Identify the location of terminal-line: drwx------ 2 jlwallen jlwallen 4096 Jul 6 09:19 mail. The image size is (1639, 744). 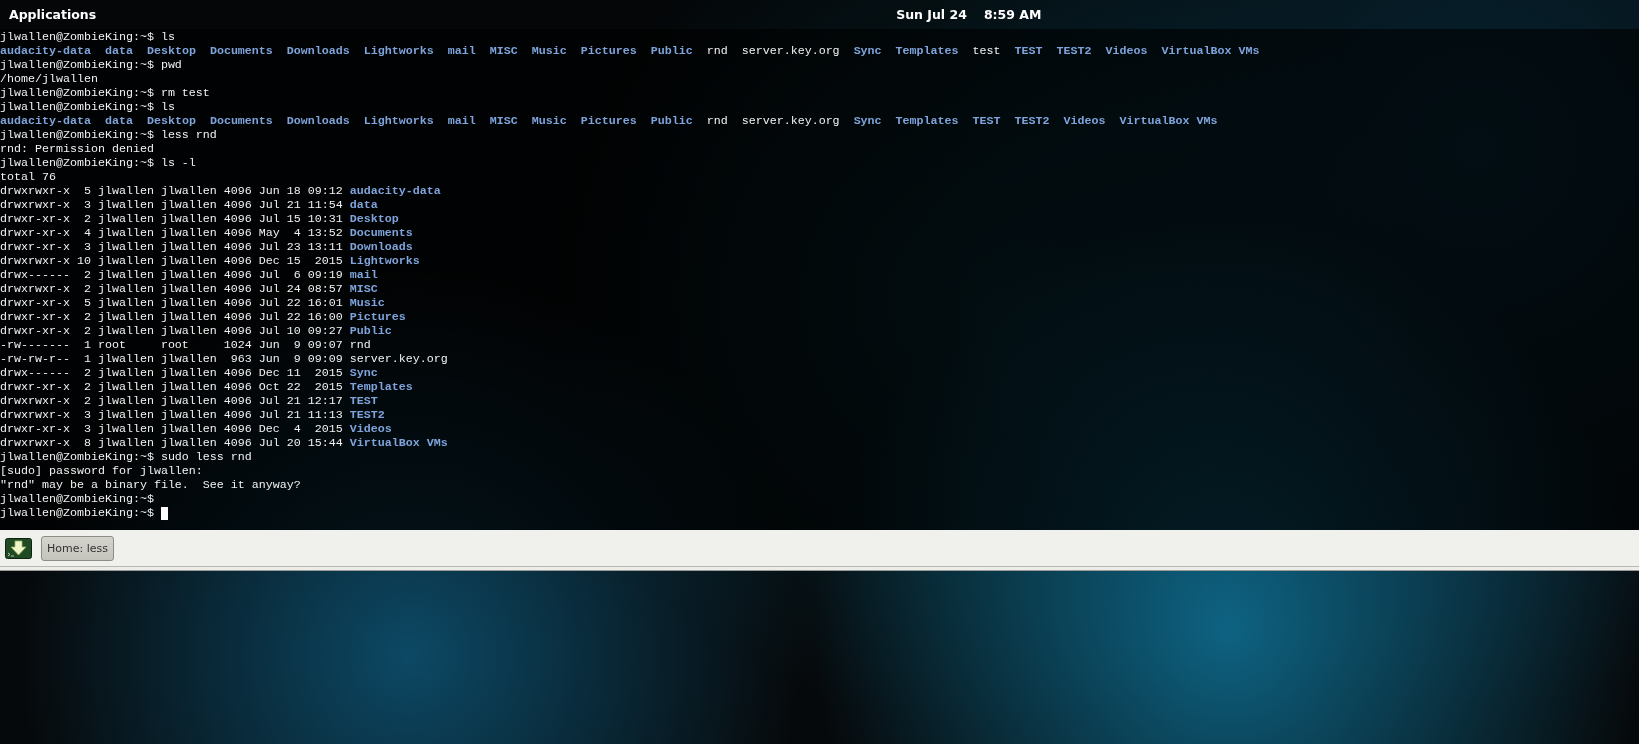
(189, 275).